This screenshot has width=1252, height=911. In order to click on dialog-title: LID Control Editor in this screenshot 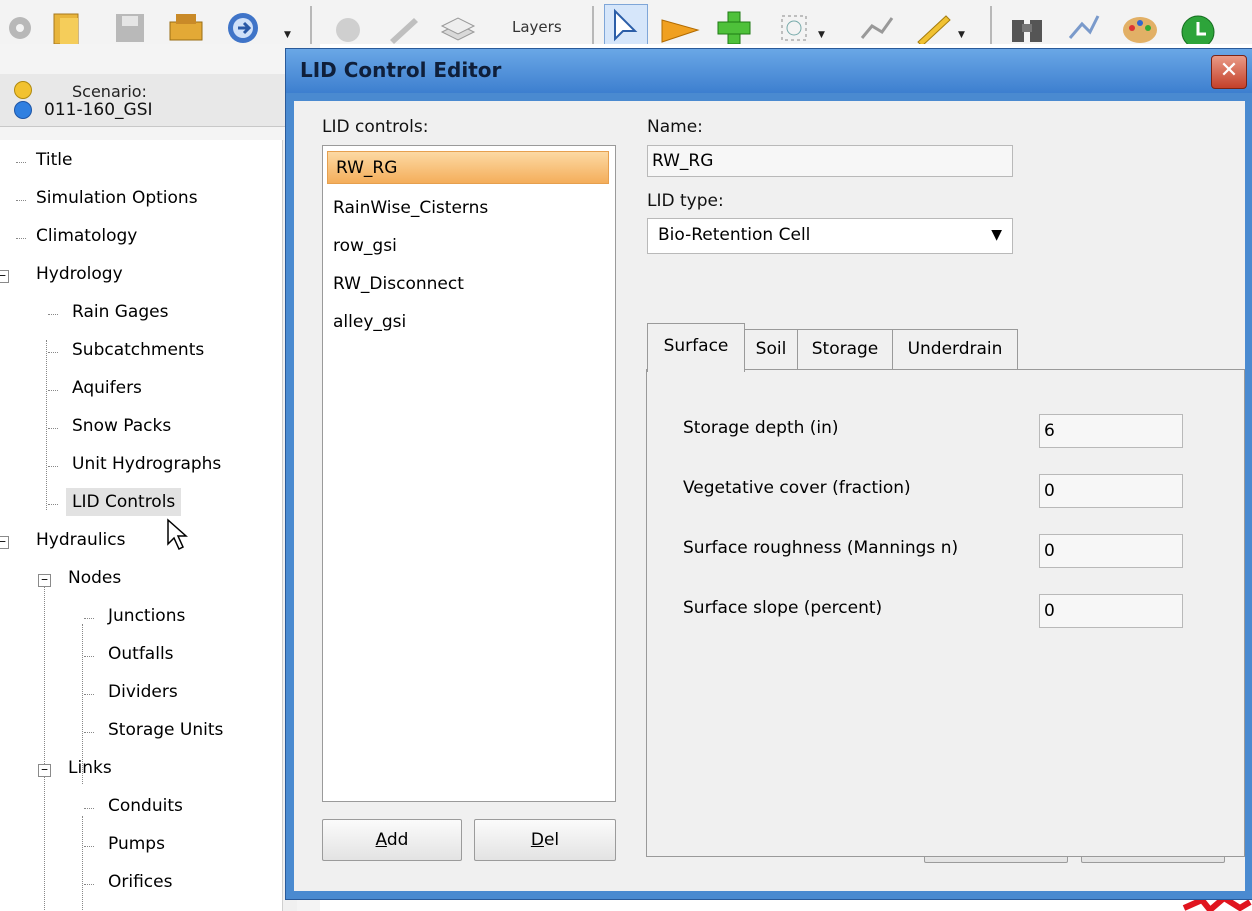, I will do `click(401, 70)`.